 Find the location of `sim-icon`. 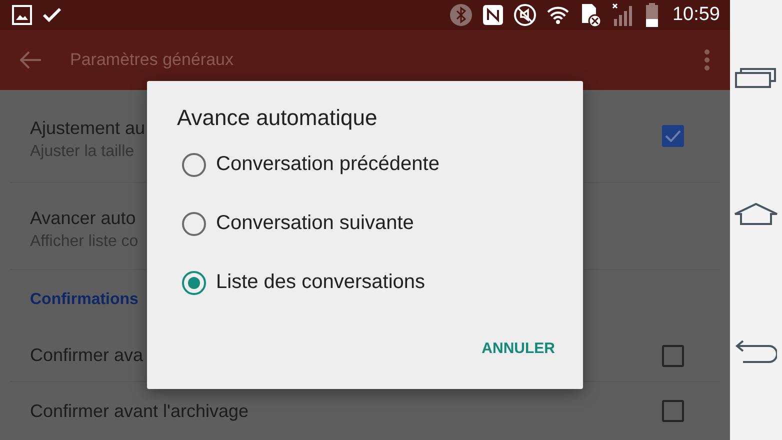

sim-icon is located at coordinates (591, 15).